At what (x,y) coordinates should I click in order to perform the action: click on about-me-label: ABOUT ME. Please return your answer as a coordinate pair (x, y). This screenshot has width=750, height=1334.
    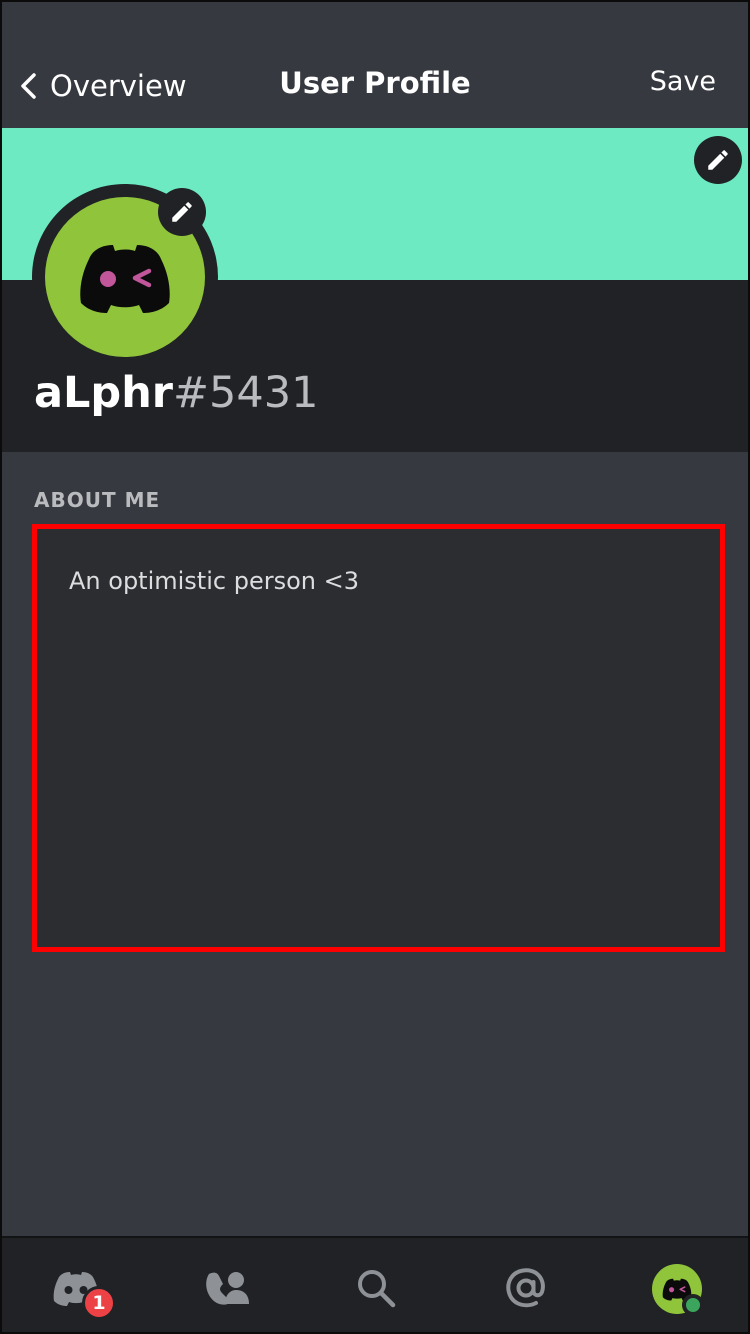
    Looking at the image, I should click on (97, 500).